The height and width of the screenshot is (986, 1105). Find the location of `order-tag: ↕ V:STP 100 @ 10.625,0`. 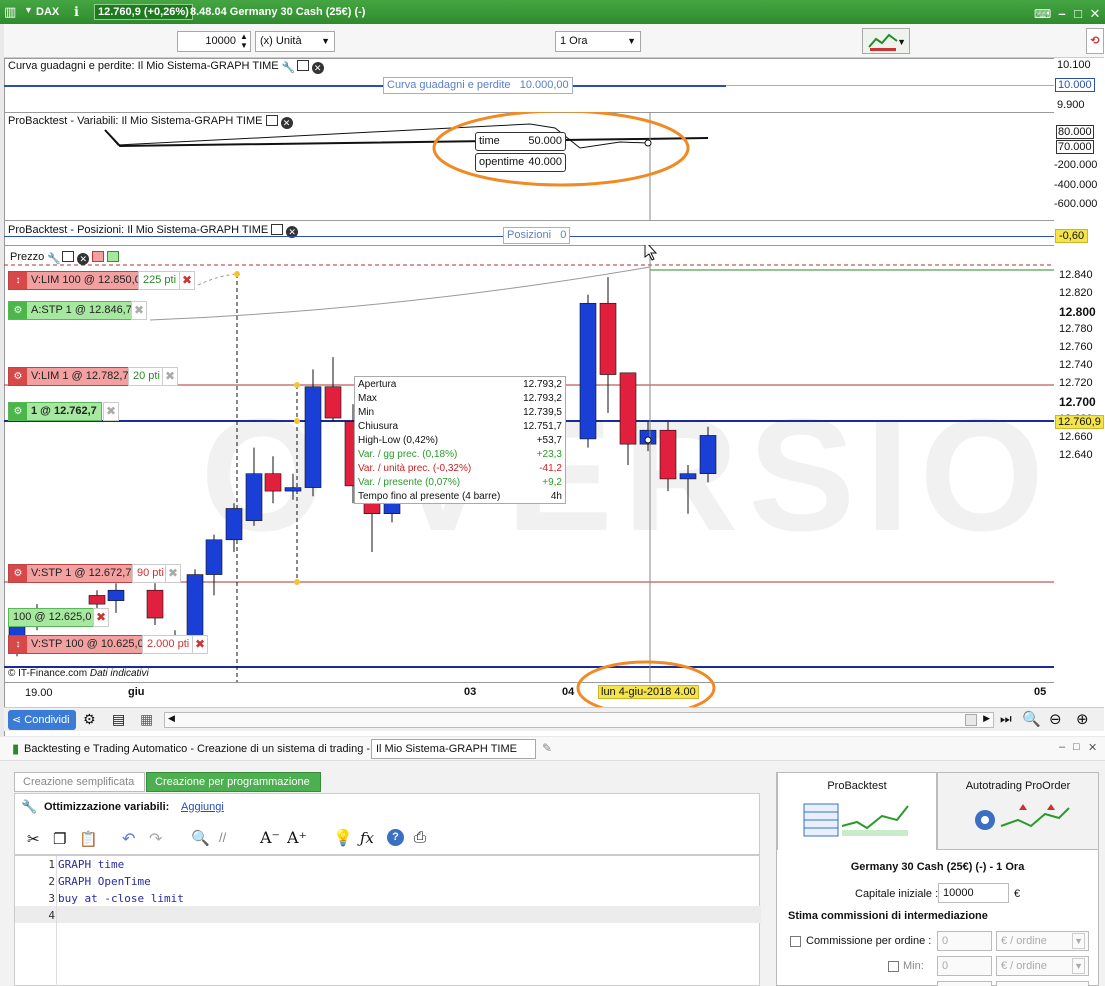

order-tag: ↕ V:STP 100 @ 10.625,0 is located at coordinates (78, 644).